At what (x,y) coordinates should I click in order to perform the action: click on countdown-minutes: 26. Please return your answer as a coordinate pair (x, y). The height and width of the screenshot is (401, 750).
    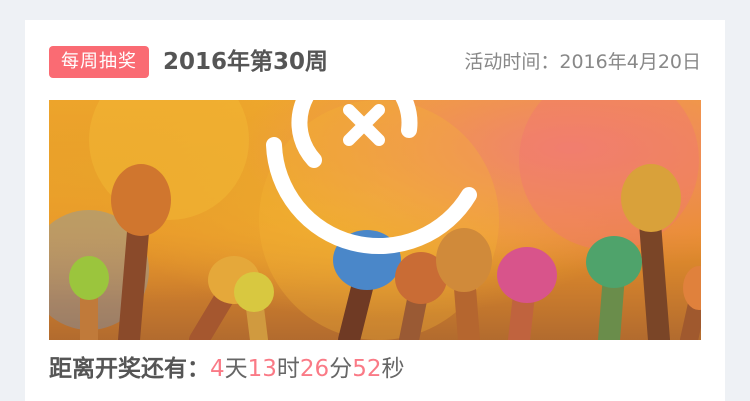
    Looking at the image, I should click on (314, 369).